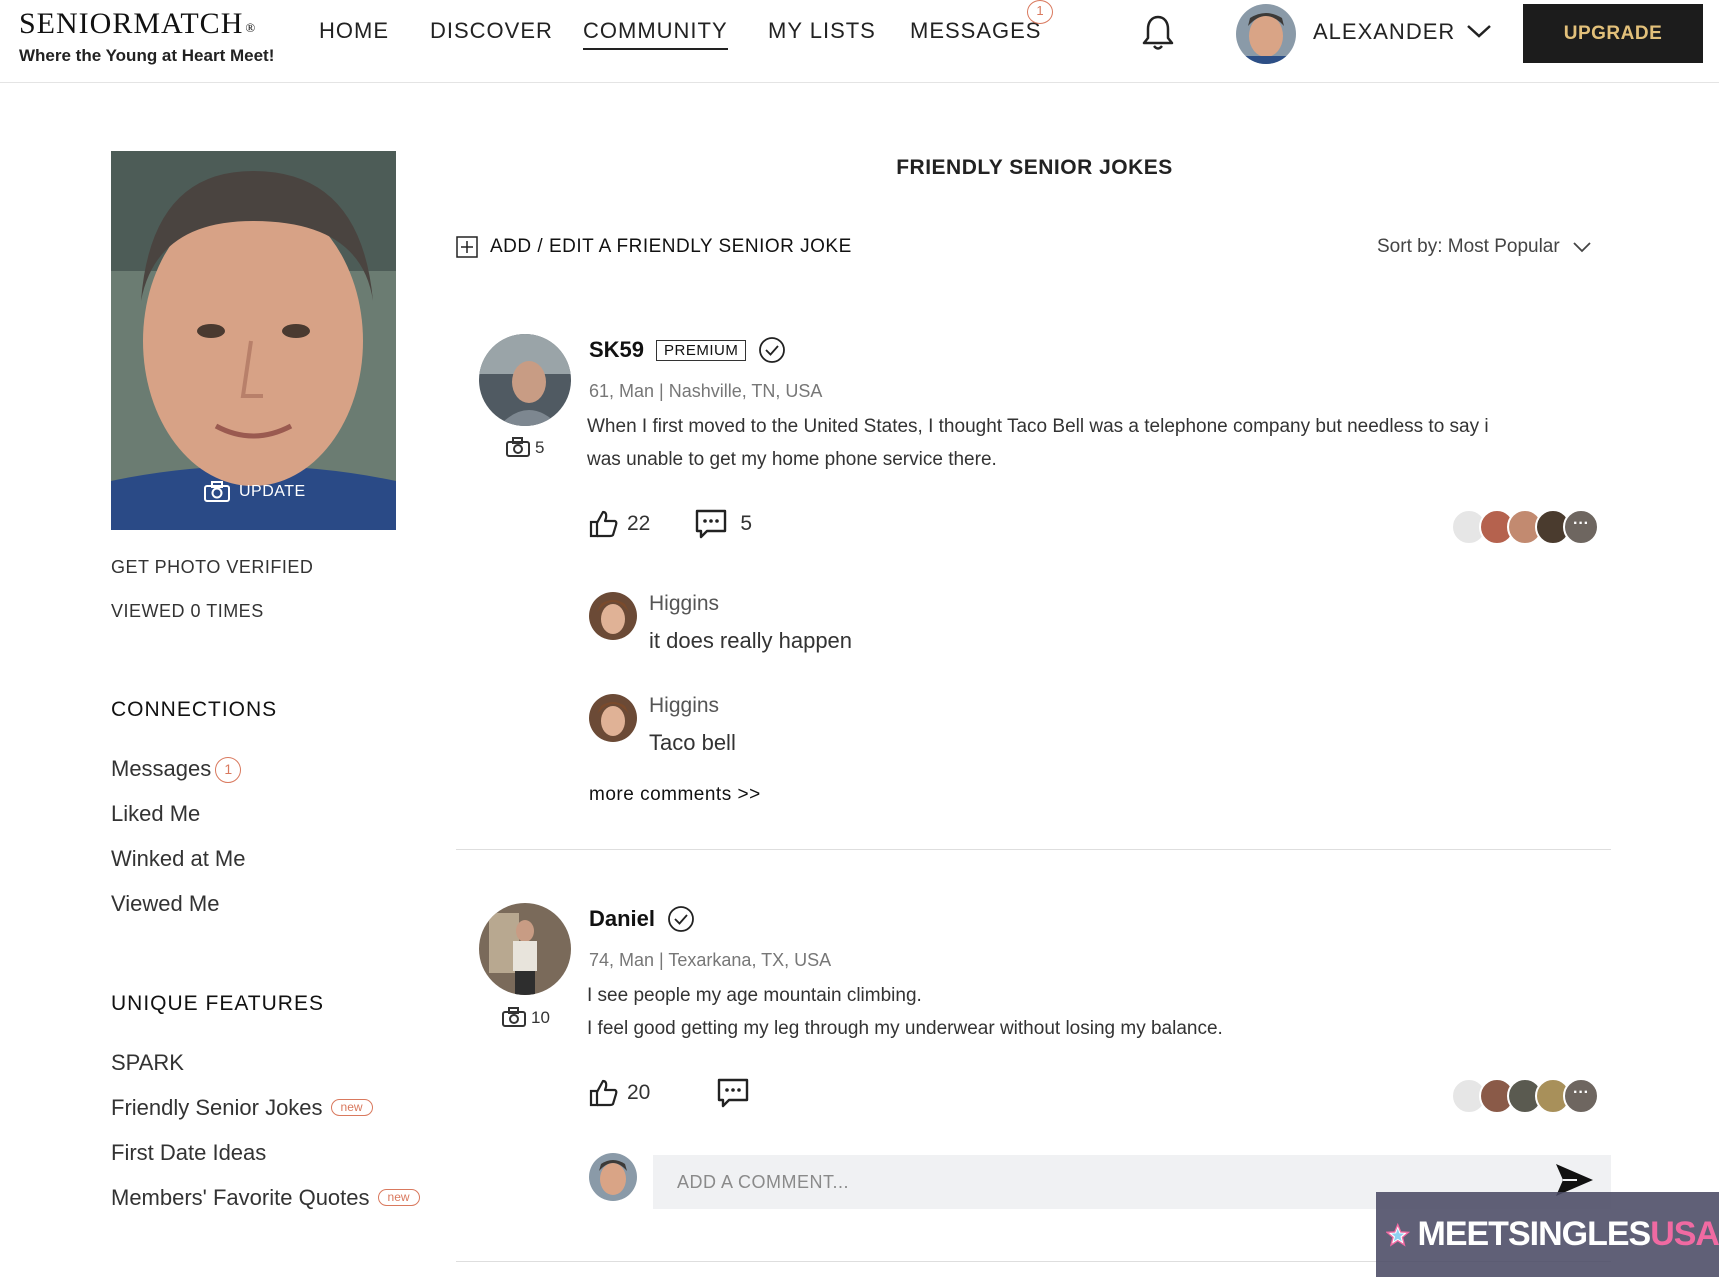 This screenshot has width=1719, height=1277. What do you see at coordinates (147, 1063) in the screenshot?
I see `sidebar-item-spark: SPARK` at bounding box center [147, 1063].